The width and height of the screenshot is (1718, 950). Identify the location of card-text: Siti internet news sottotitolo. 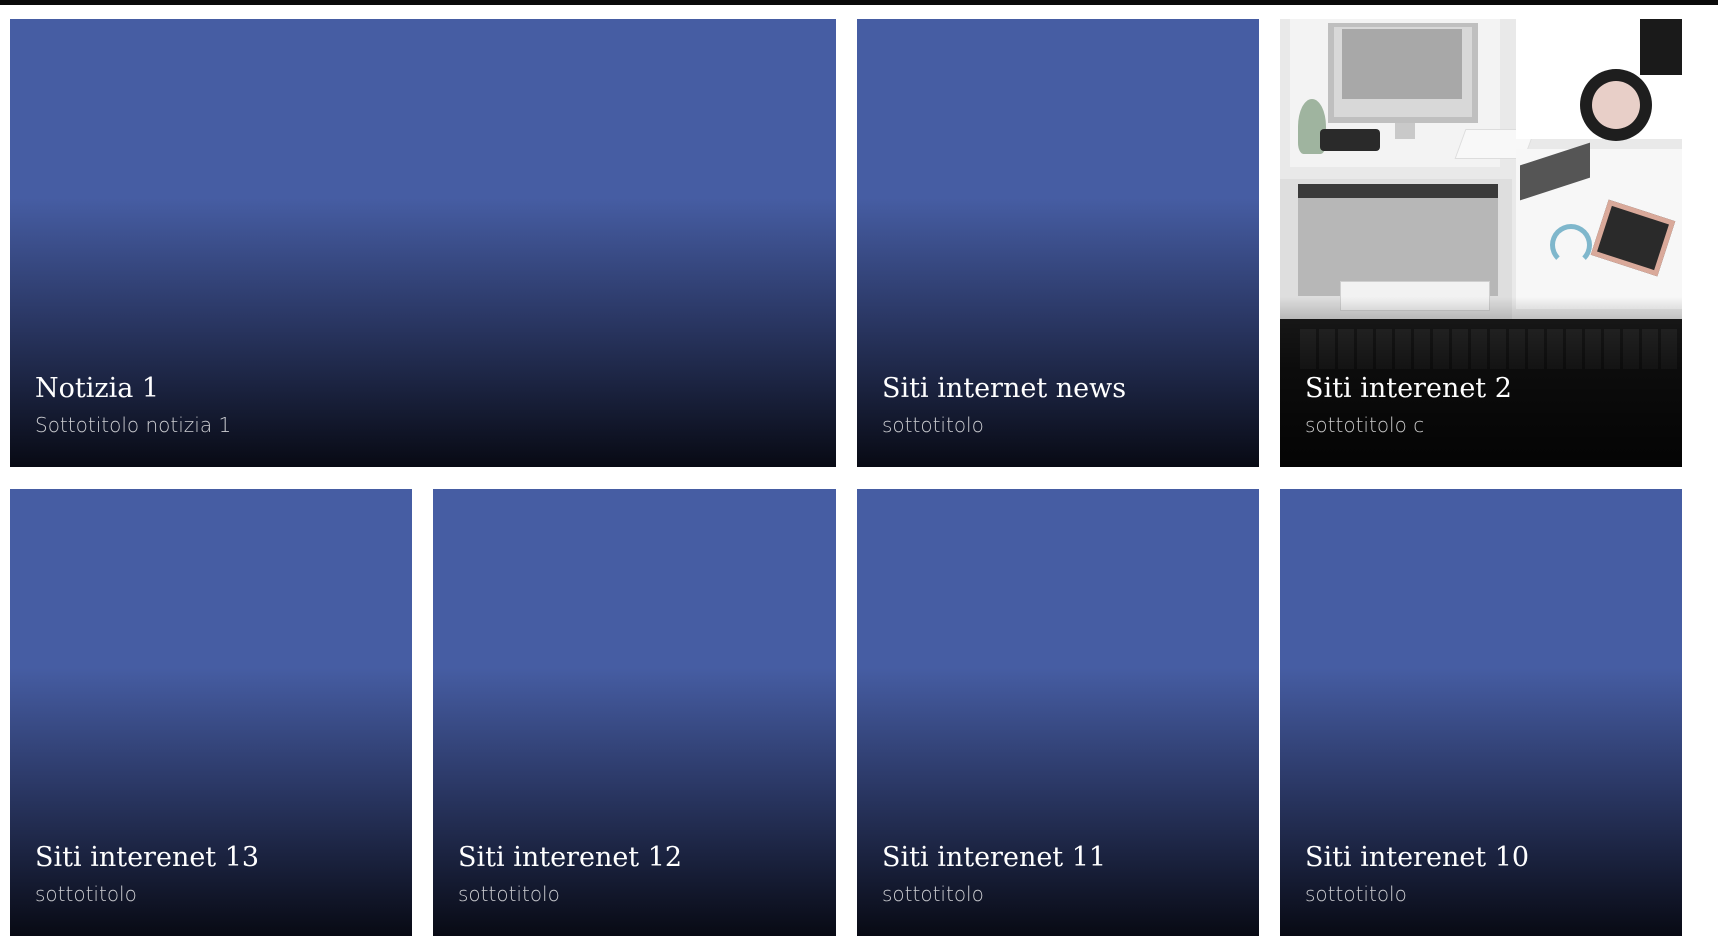
(1060, 405).